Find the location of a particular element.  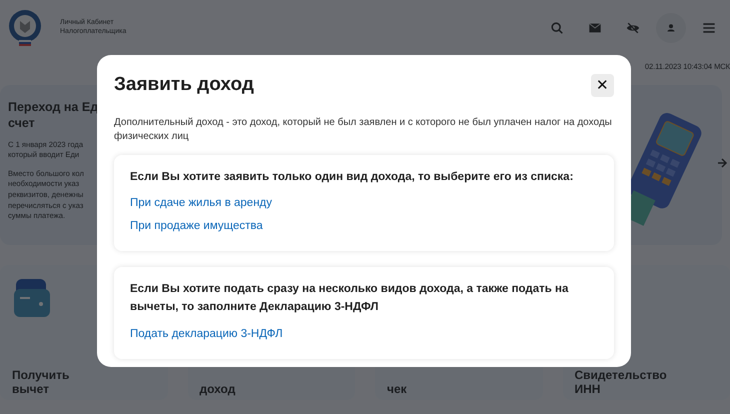

option-link: При продаже имущества is located at coordinates (196, 226).